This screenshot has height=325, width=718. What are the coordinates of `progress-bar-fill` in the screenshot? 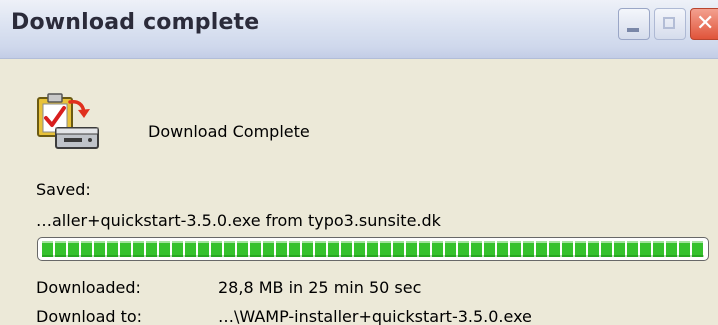 It's located at (373, 249).